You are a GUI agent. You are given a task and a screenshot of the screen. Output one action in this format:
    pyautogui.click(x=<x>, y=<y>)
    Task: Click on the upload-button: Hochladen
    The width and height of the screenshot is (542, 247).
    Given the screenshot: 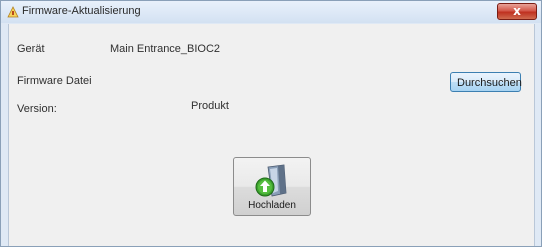 What is the action you would take?
    pyautogui.click(x=272, y=186)
    